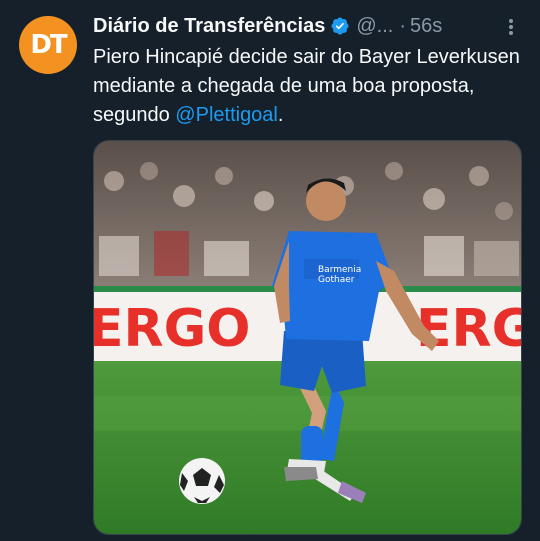  Describe the element at coordinates (426, 26) in the screenshot. I see `timestamp: 56s` at that location.